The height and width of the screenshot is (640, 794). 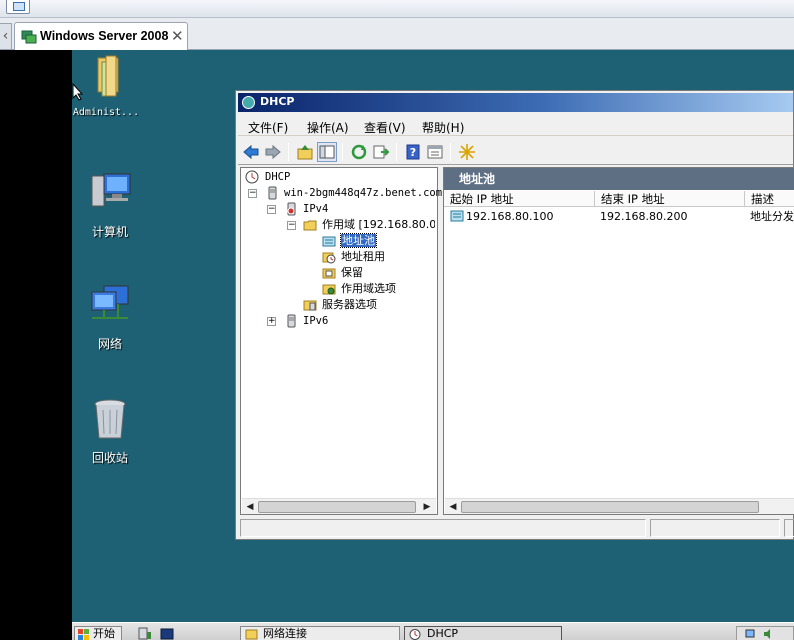 I want to click on column-header-row: 起始 IP 地址 结束 IP 地址 描述, so click(x=619, y=199).